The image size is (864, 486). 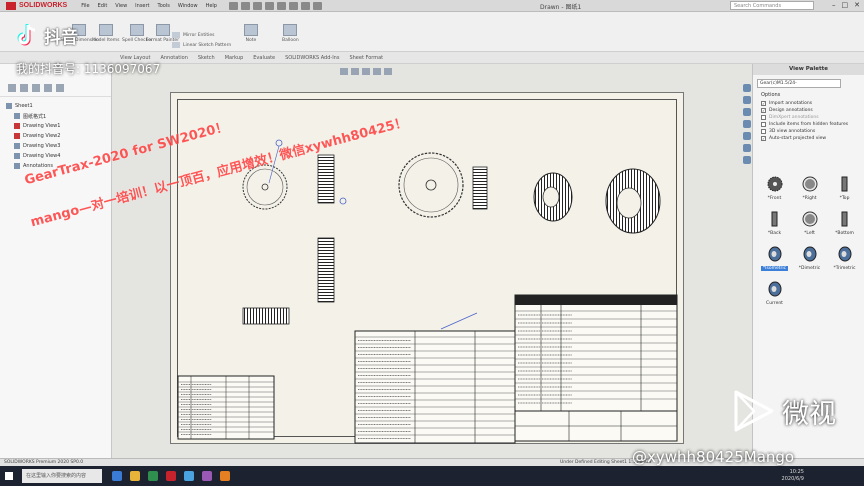 I want to click on taskbar-clock: 10:25 2020/6/9, so click(x=793, y=476).